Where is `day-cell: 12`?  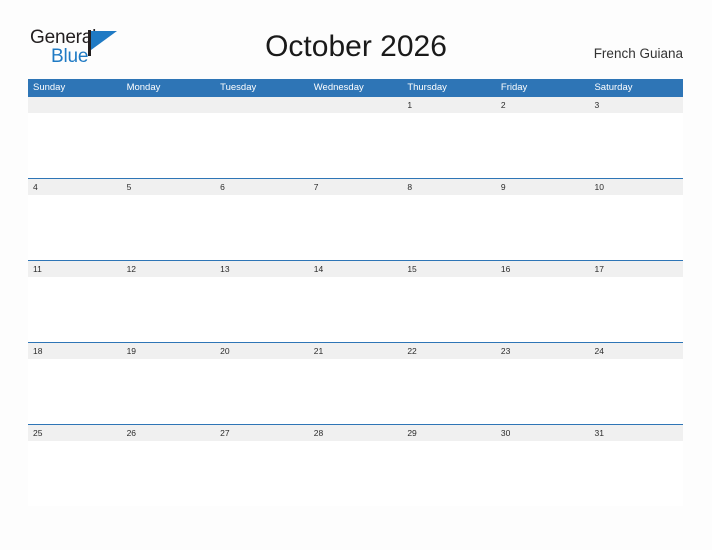
day-cell: 12 is located at coordinates (169, 269).